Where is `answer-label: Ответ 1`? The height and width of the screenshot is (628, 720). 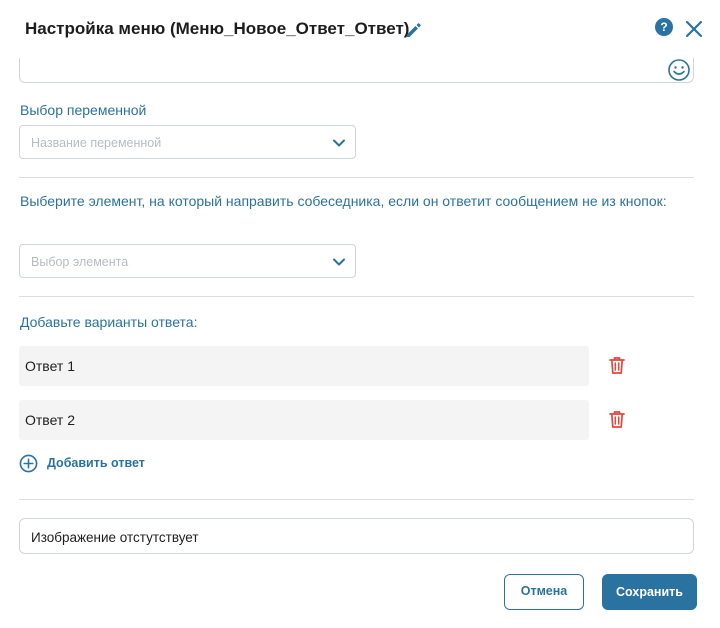
answer-label: Ответ 1 is located at coordinates (50, 366).